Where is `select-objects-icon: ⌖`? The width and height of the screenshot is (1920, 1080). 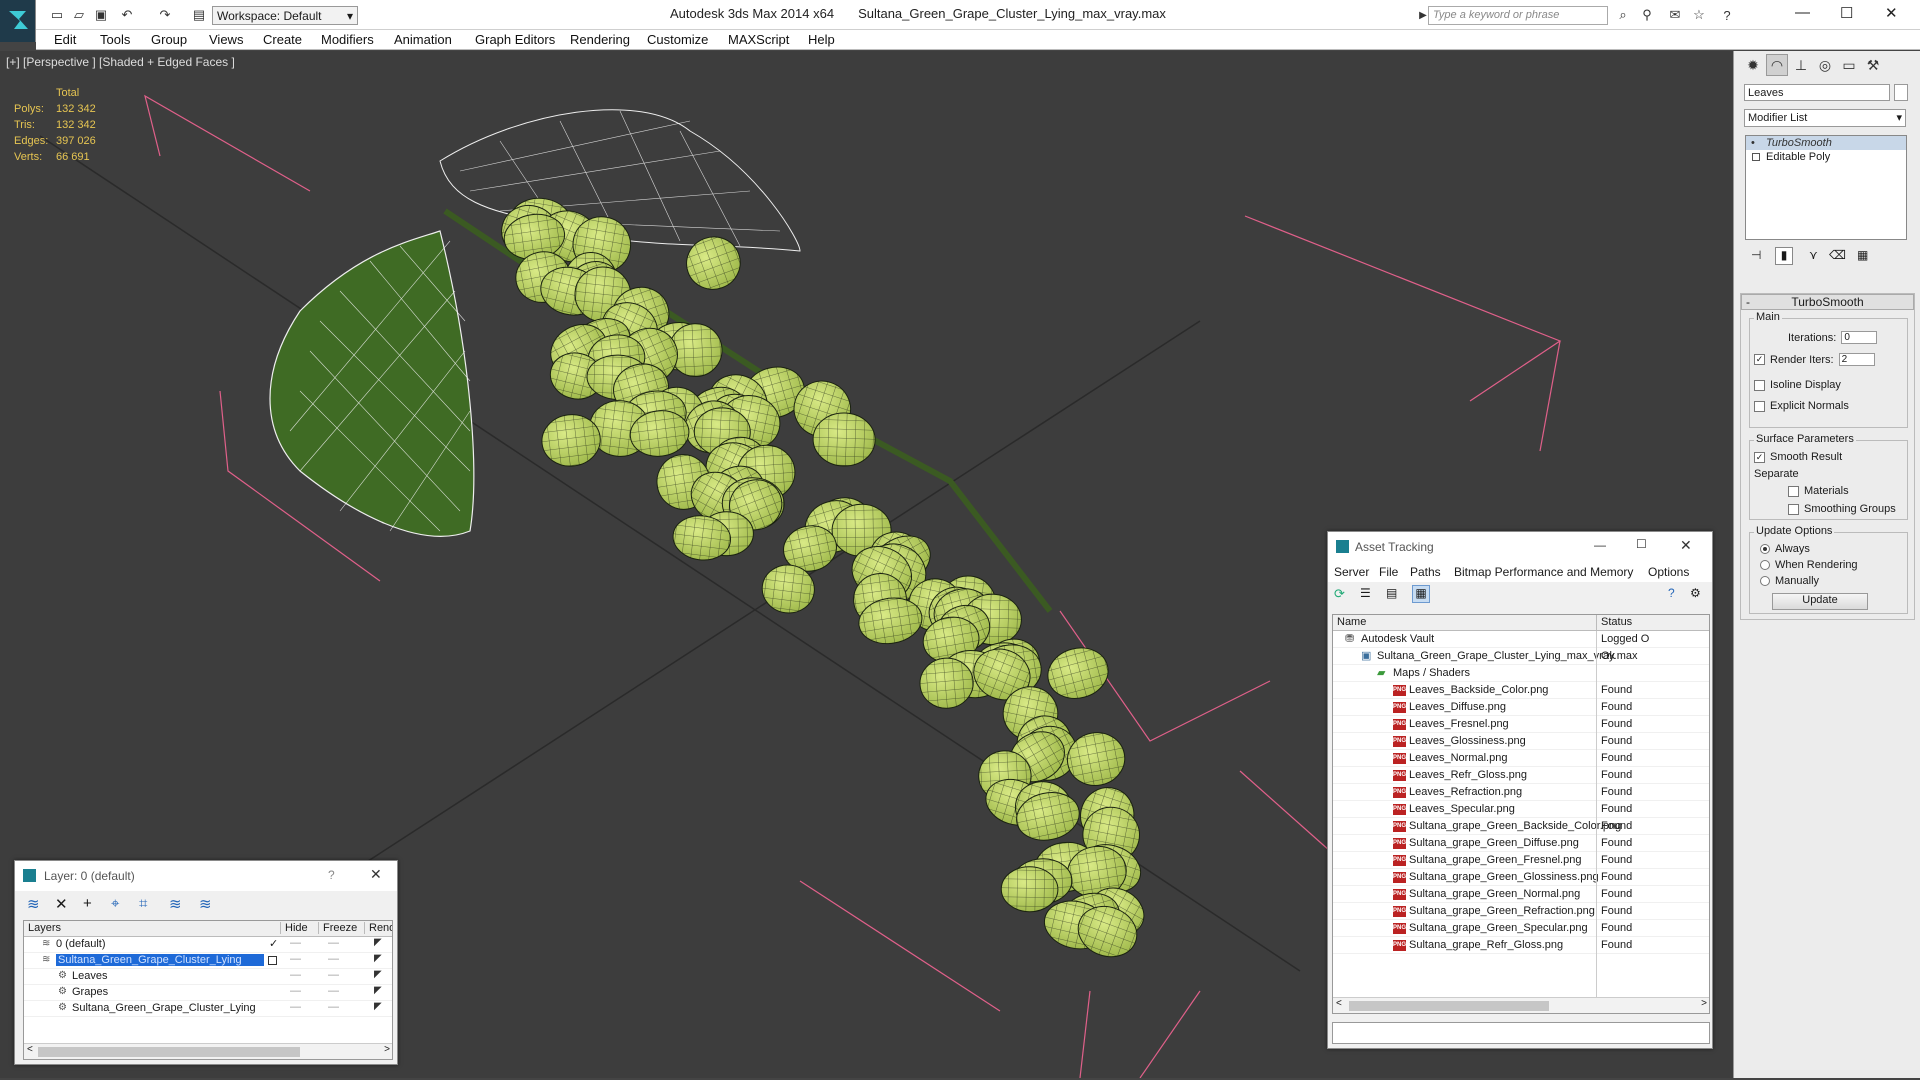 select-objects-icon: ⌖ is located at coordinates (115, 903).